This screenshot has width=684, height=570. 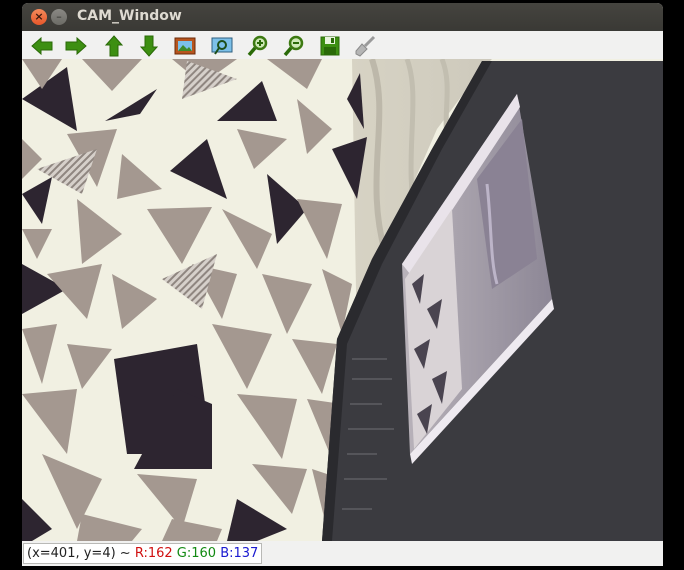 I want to click on pan-down-button, so click(x=149, y=46).